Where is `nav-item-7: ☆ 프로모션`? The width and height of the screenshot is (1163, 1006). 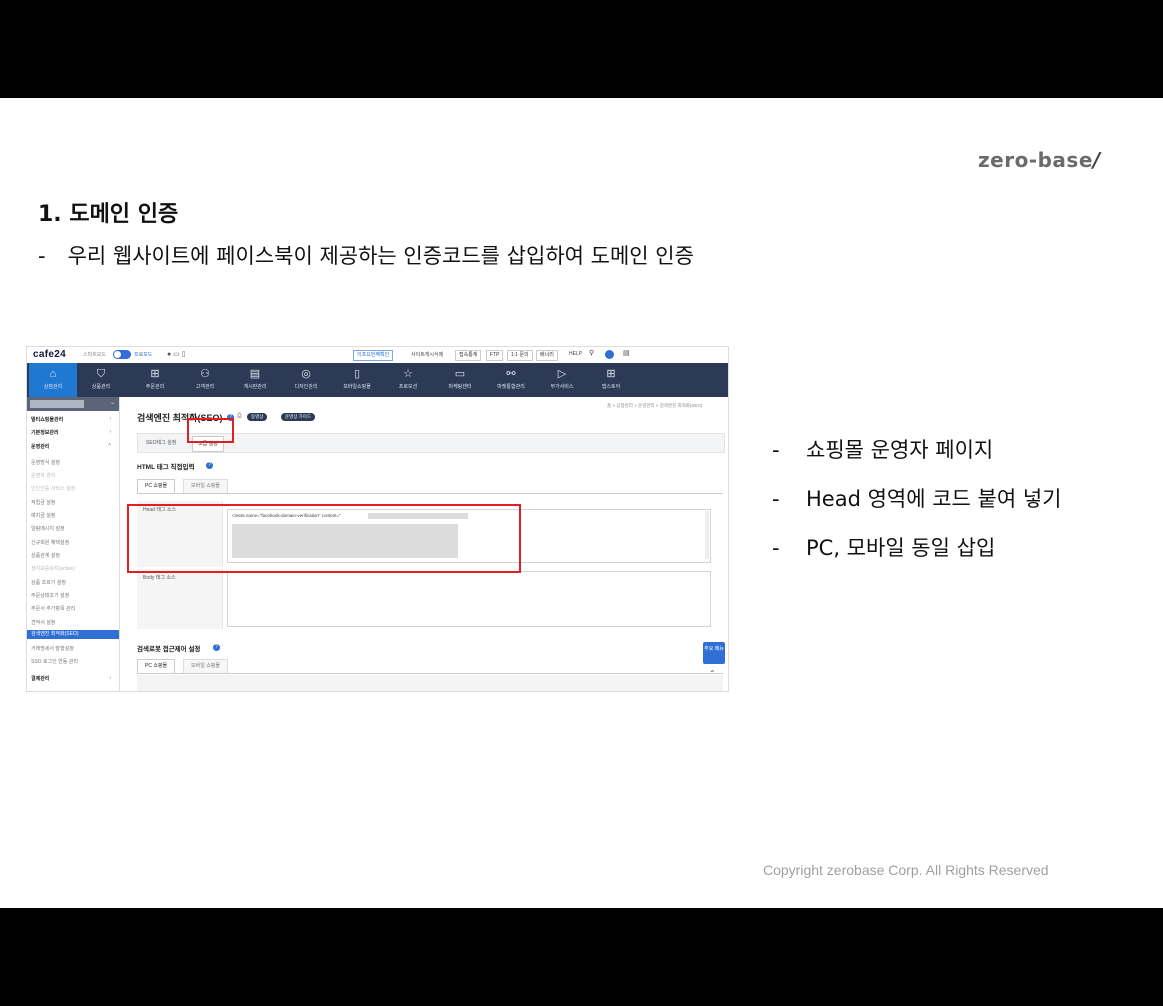
nav-item-7: ☆ 프로모션 is located at coordinates (408, 380).